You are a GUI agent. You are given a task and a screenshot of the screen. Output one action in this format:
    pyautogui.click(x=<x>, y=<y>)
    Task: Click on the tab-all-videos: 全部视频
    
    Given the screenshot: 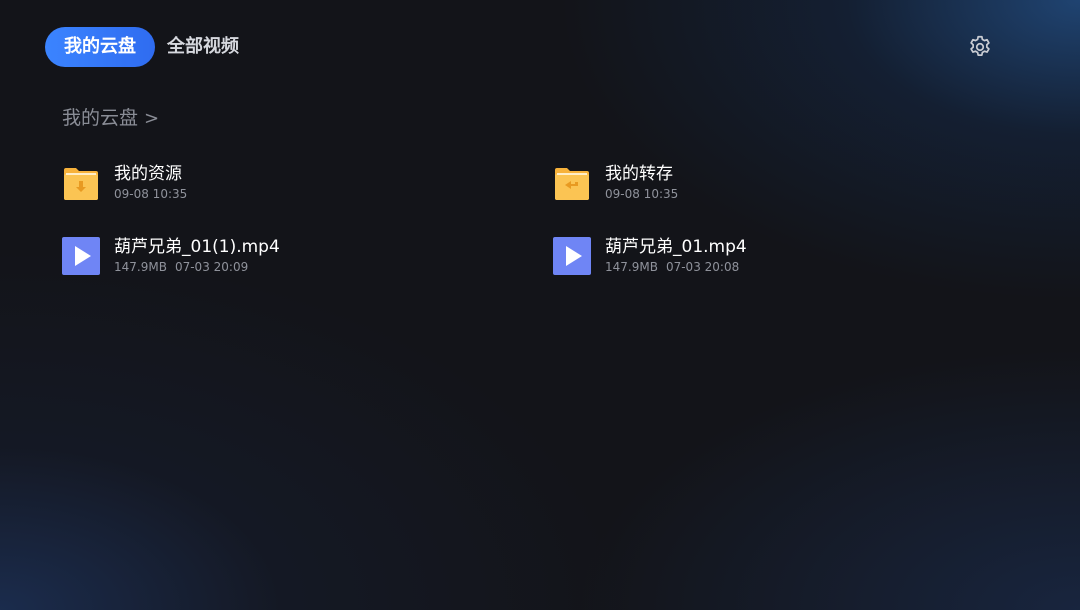 What is the action you would take?
    pyautogui.click(x=203, y=47)
    